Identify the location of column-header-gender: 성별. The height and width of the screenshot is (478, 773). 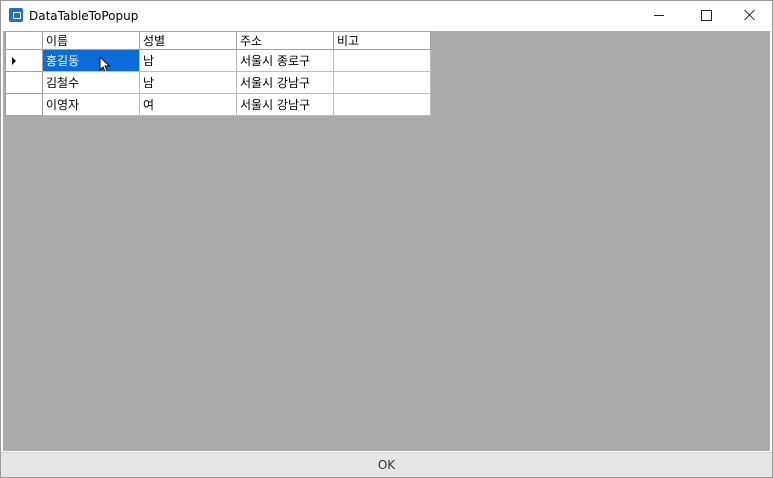
(188, 40).